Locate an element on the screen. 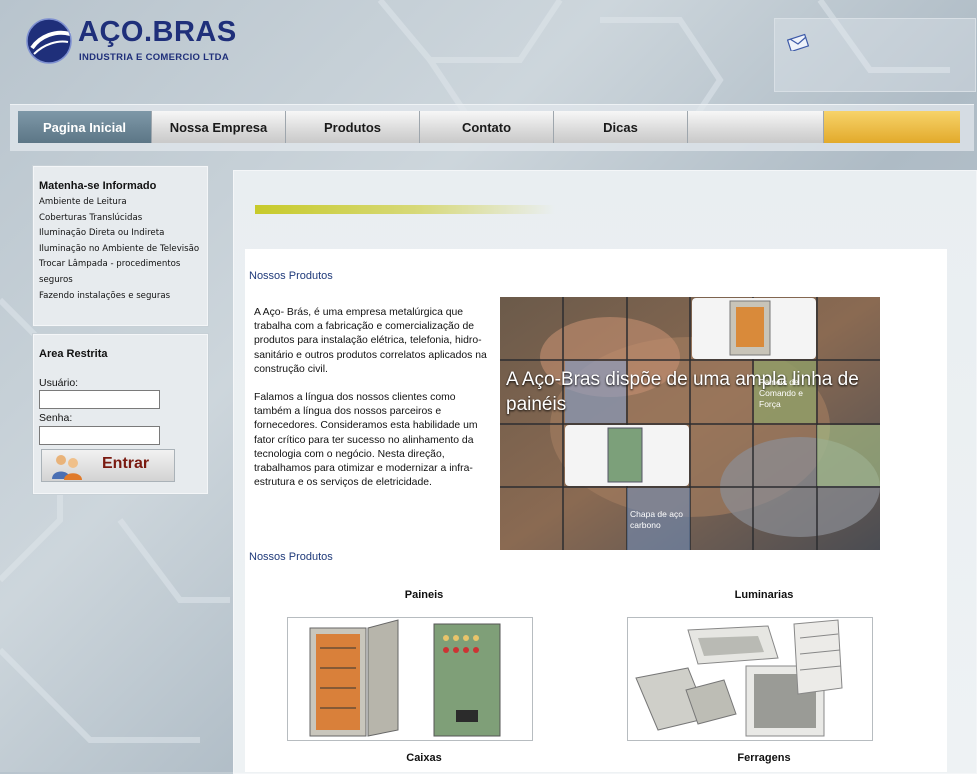 This screenshot has height=774, width=977. product-image-paineis is located at coordinates (410, 679).